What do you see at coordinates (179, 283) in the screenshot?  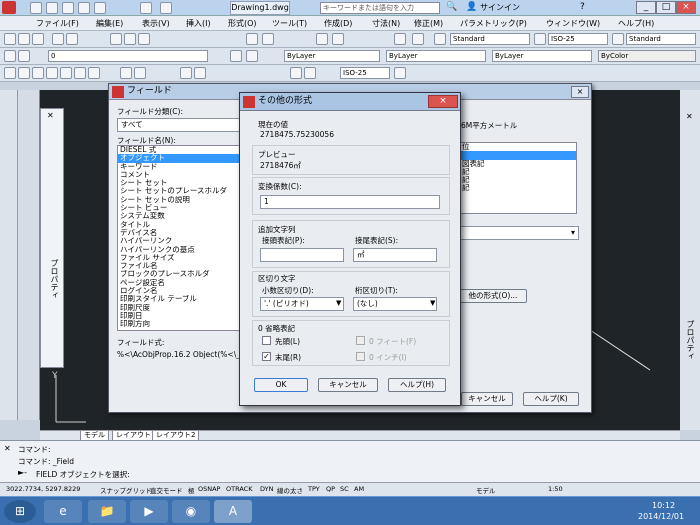 I see `field-name-item: ページ設定名` at bounding box center [179, 283].